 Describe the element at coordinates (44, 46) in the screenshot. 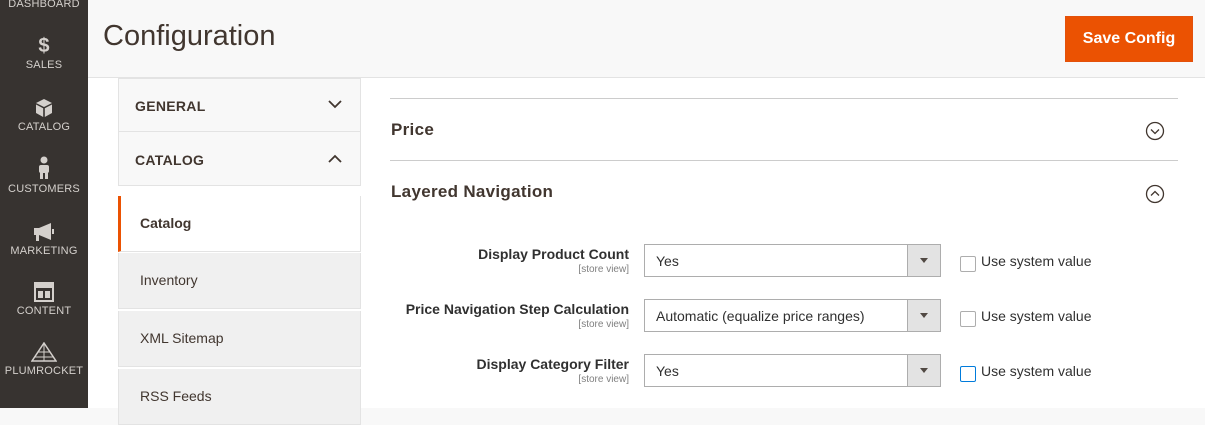

I see `dollar-icon: $` at that location.